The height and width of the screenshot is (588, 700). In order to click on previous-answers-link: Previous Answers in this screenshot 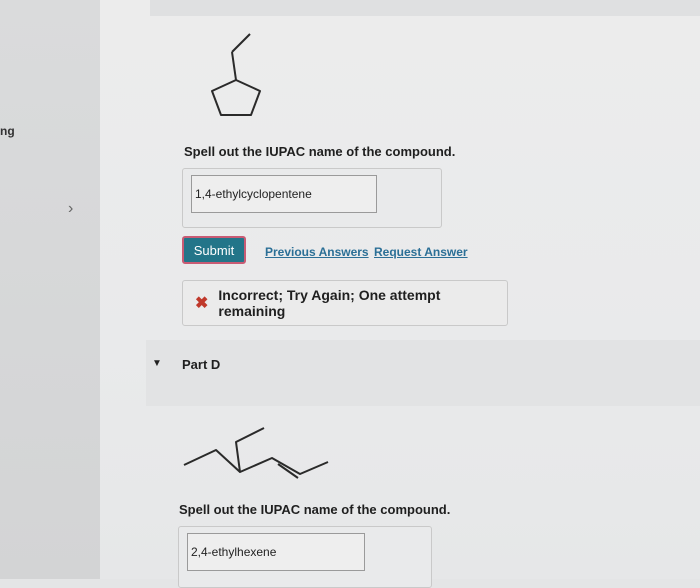, I will do `click(317, 252)`.